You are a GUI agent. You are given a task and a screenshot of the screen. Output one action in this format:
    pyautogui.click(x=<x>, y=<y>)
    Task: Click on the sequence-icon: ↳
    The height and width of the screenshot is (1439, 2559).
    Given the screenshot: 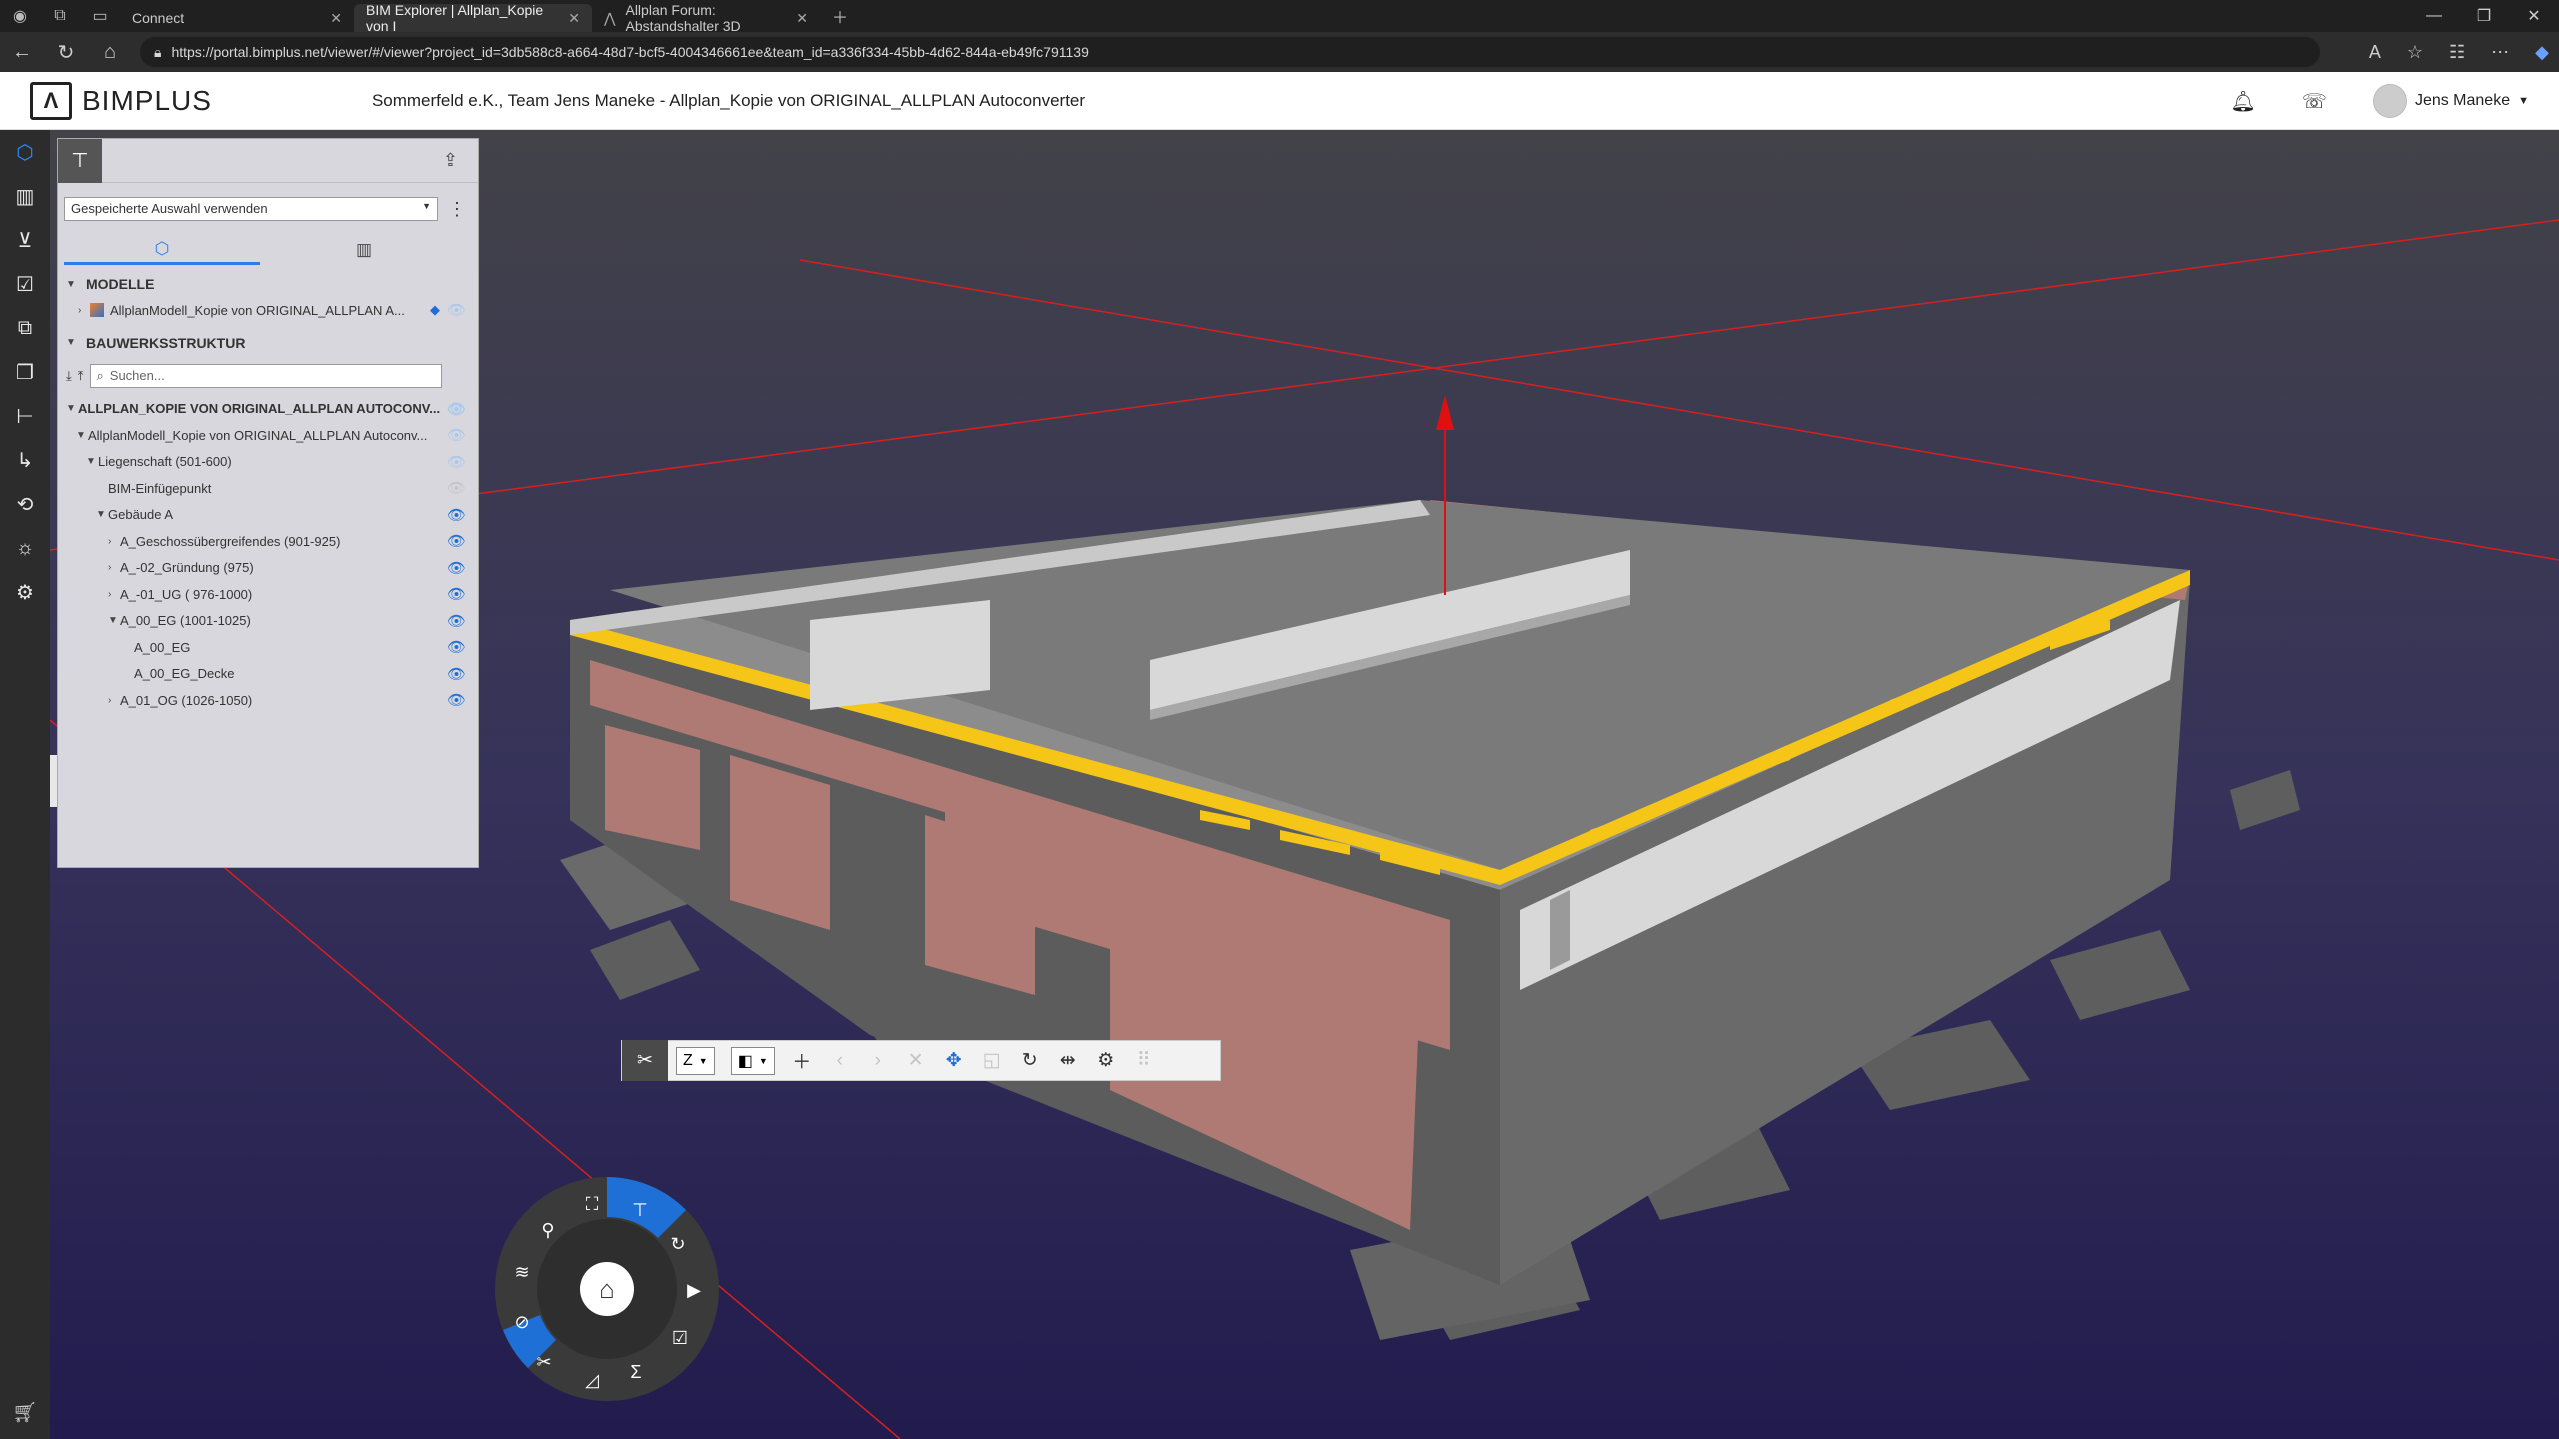 What is the action you would take?
    pyautogui.click(x=25, y=460)
    